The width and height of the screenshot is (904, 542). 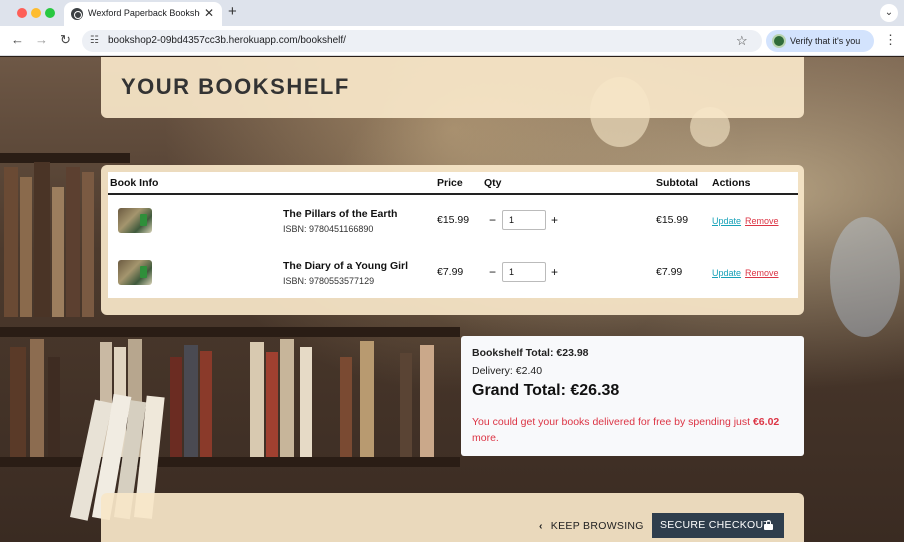 What do you see at coordinates (779, 41) in the screenshot?
I see `avatar-icon` at bounding box center [779, 41].